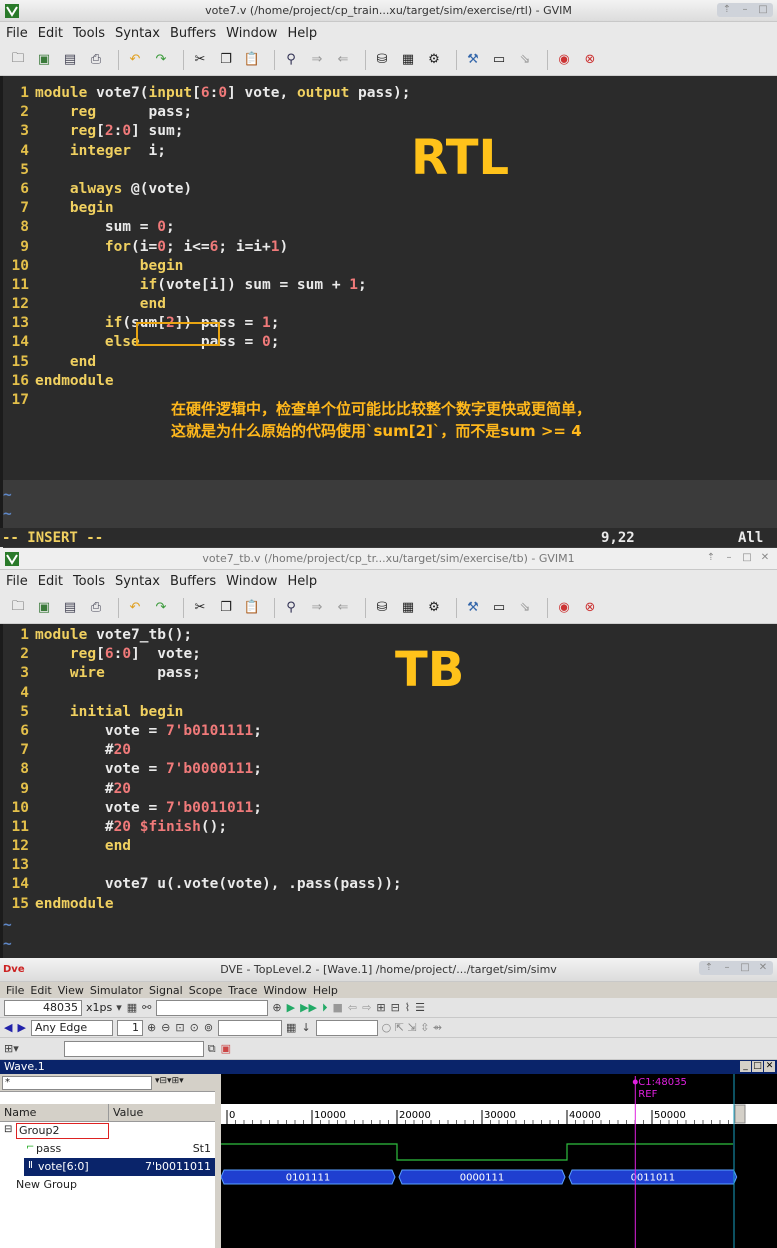 Image resolution: width=777 pixels, height=1248 pixels. I want to click on code-line: 1 module vote7_tb();, so click(390, 635).